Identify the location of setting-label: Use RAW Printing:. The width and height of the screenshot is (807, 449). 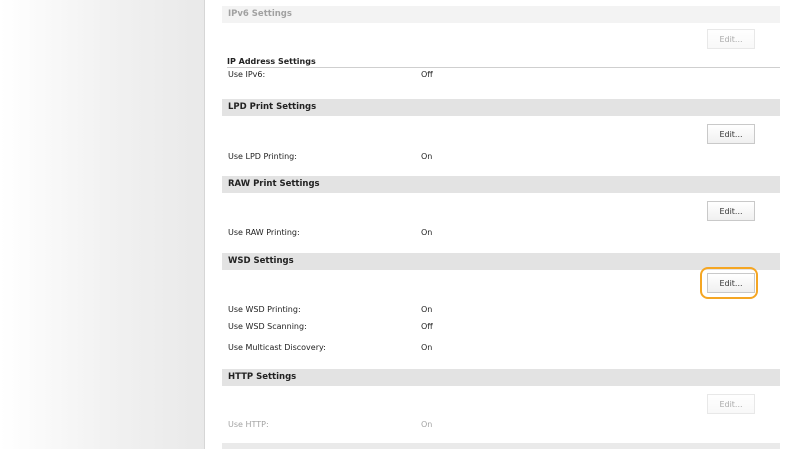
(264, 232).